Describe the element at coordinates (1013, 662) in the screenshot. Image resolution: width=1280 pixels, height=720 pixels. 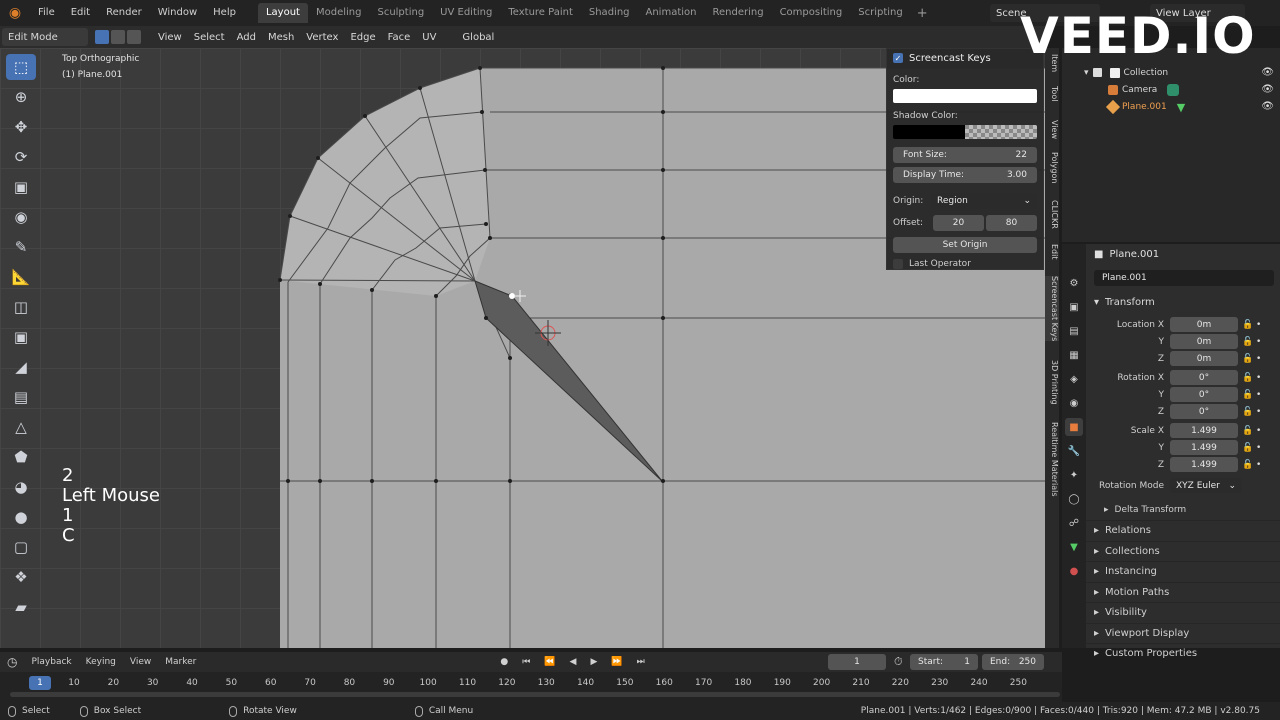
I see `end-frame-field: End: 250` at that location.